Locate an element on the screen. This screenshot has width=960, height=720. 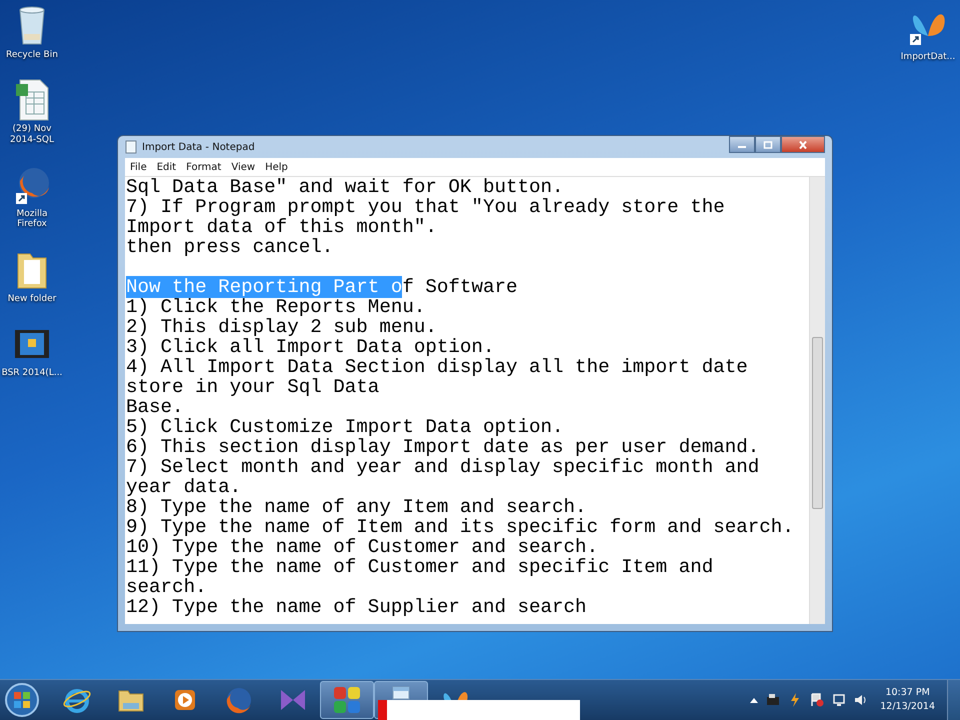
text-line: 12) Type the name of Supplier and search is located at coordinates (356, 607).